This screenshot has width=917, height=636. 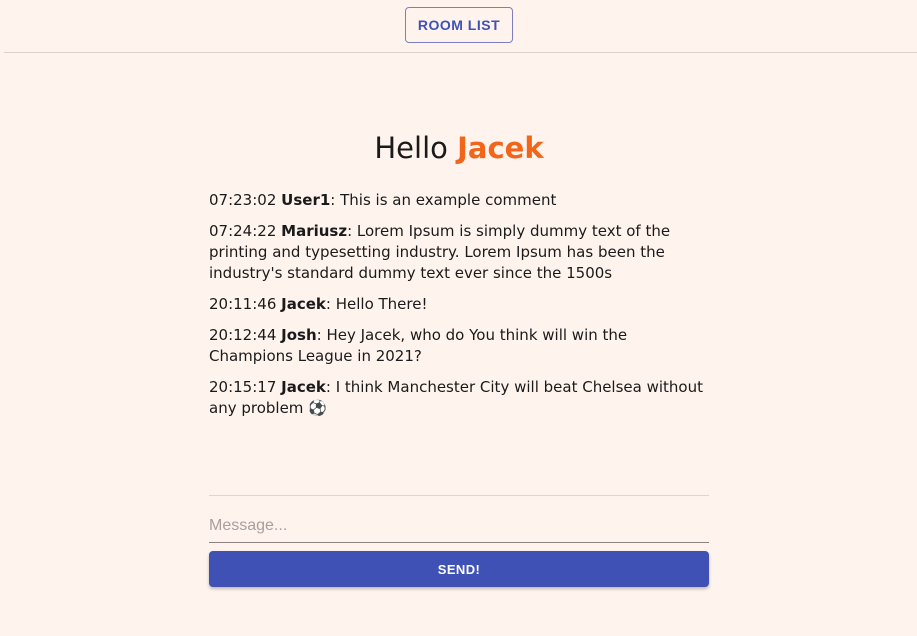 What do you see at coordinates (500, 148) in the screenshot?
I see `greeting-username: Jacek` at bounding box center [500, 148].